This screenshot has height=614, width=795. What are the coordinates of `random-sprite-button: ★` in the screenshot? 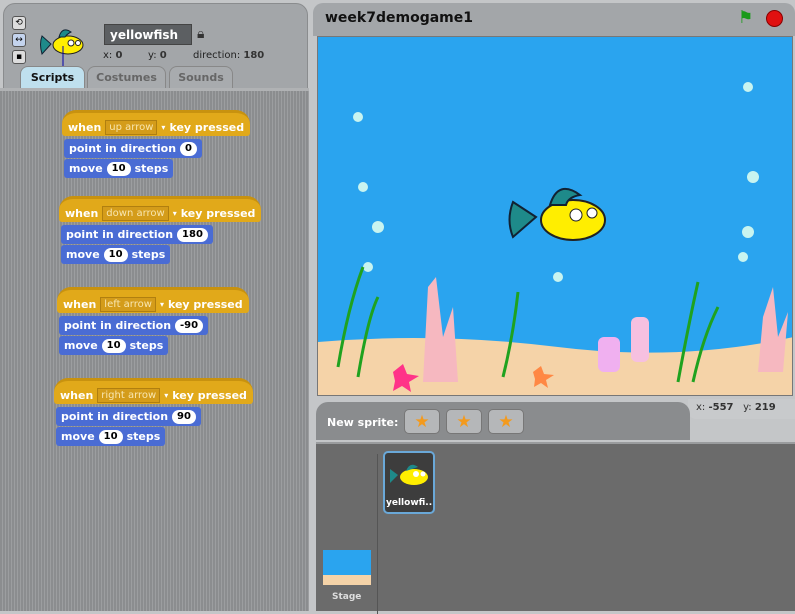 It's located at (506, 421).